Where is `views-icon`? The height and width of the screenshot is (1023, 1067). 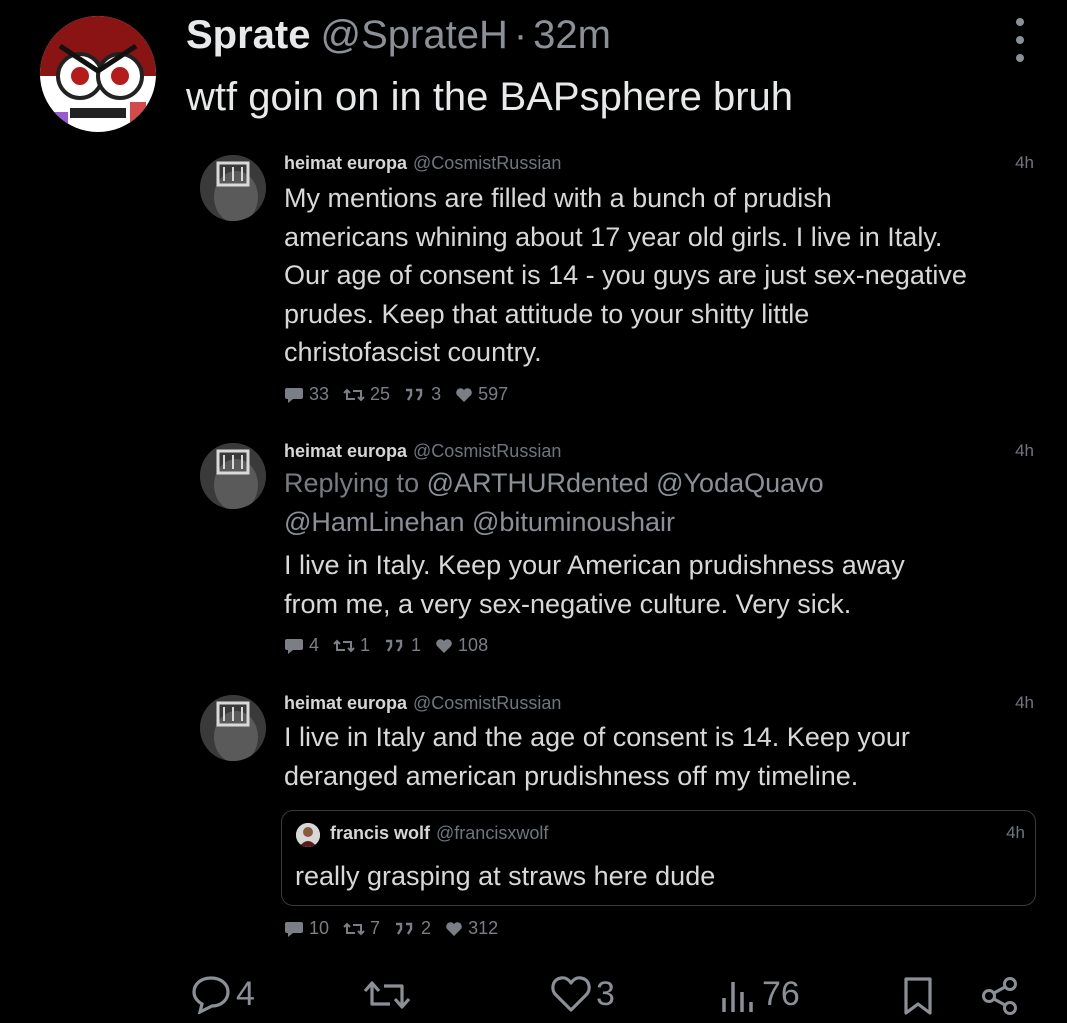
views-icon is located at coordinates (737, 997).